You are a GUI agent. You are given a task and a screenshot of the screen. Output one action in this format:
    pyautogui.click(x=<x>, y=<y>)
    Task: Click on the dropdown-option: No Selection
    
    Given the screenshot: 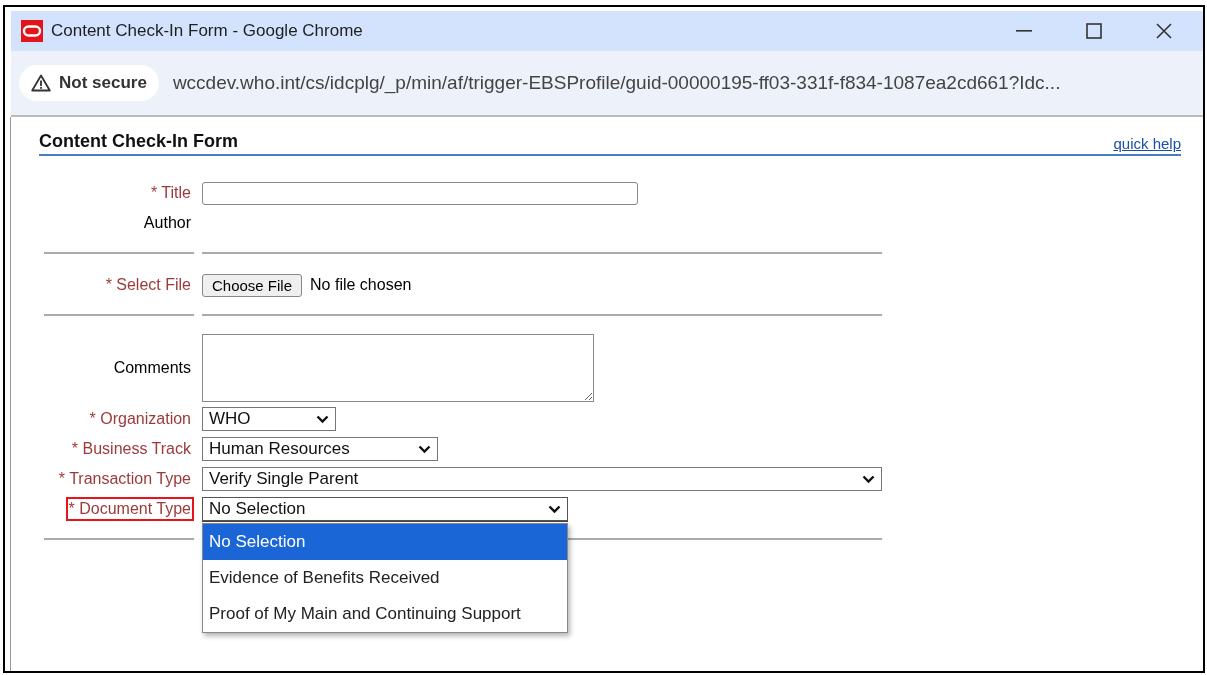 What is the action you would take?
    pyautogui.click(x=385, y=542)
    